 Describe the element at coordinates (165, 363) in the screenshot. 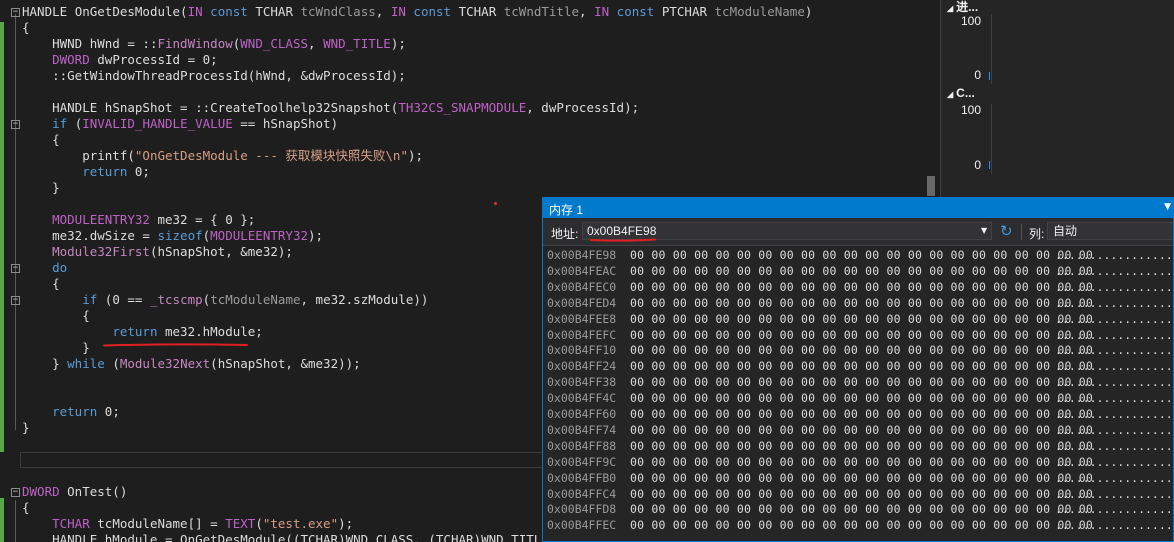

I see `code-token: Module32Next` at that location.